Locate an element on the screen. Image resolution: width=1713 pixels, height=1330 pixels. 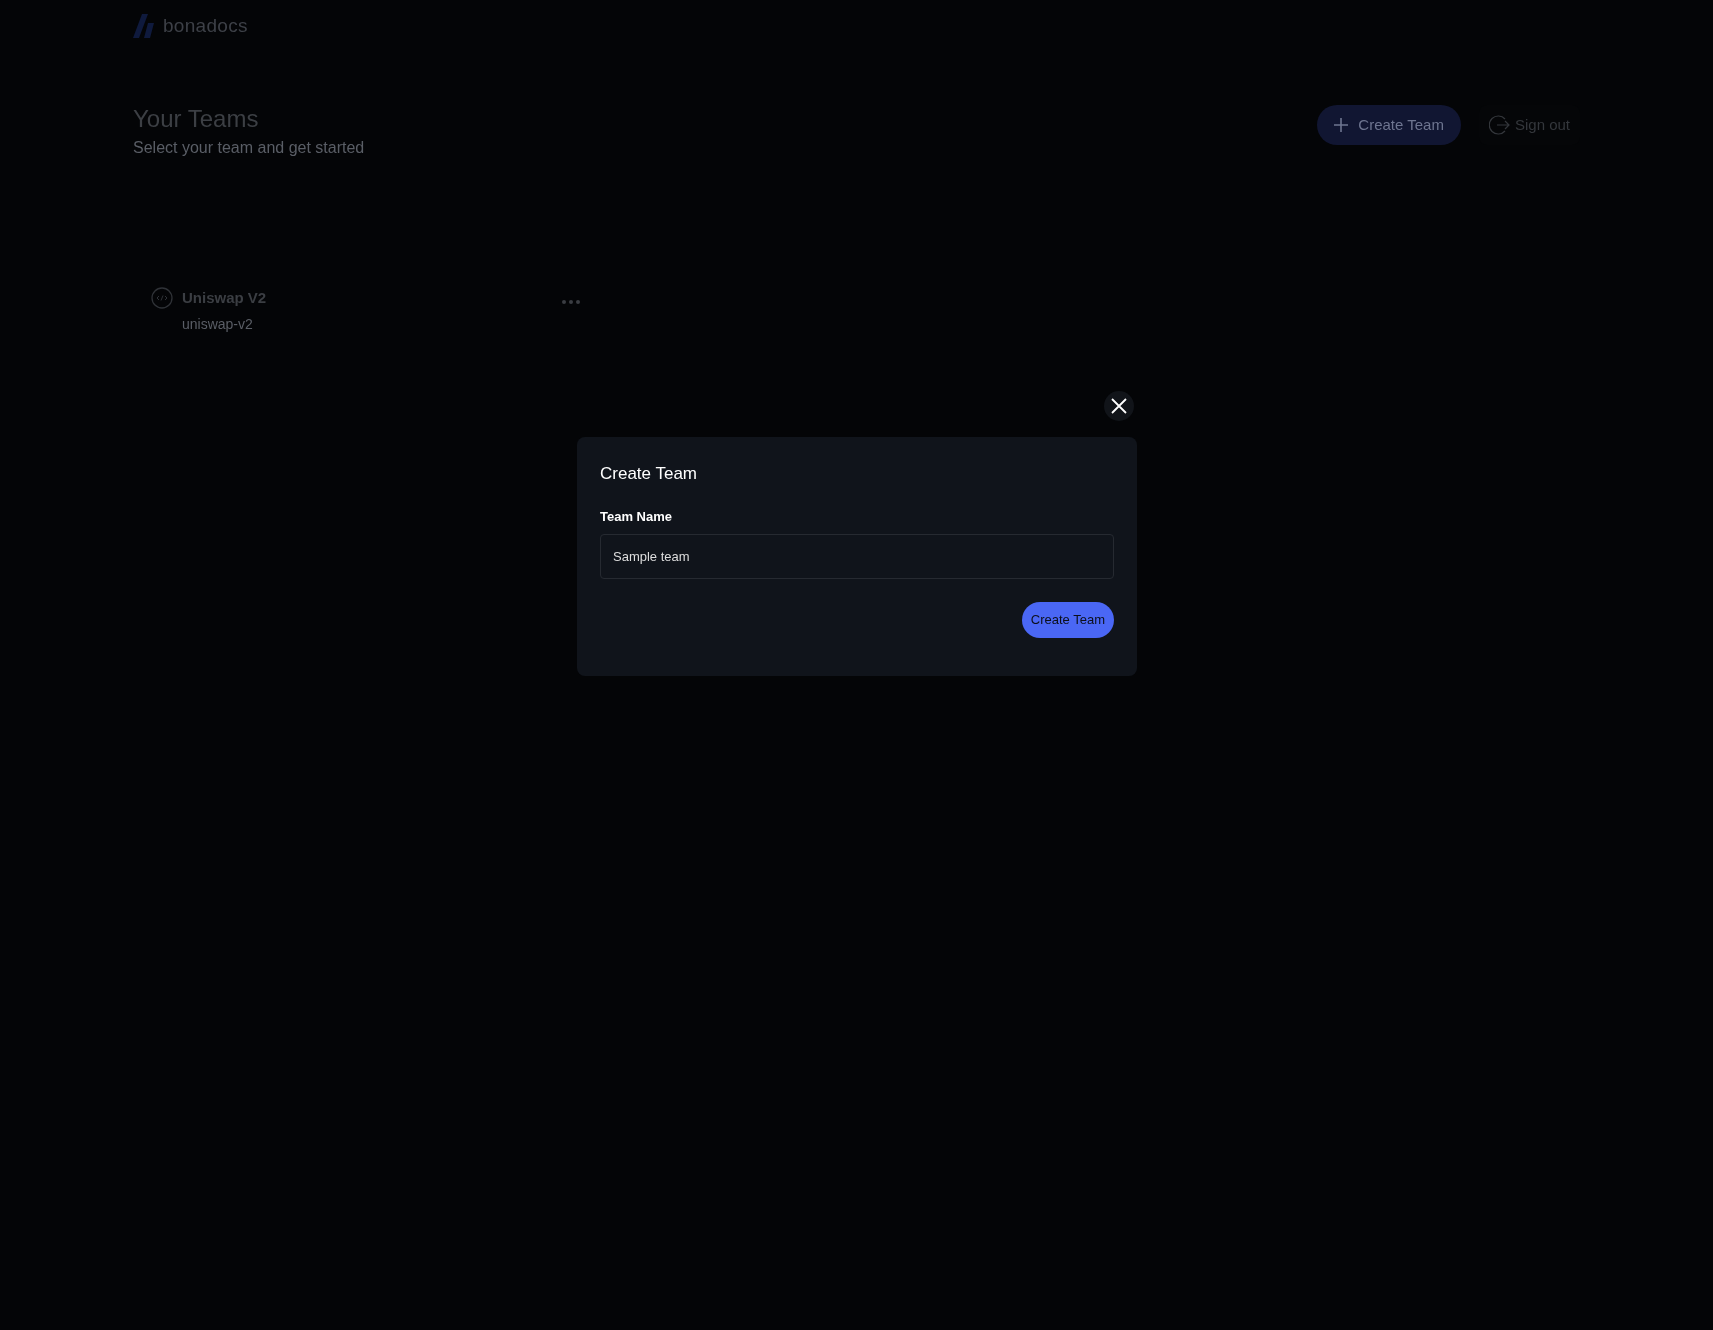
close-icon is located at coordinates (1119, 406).